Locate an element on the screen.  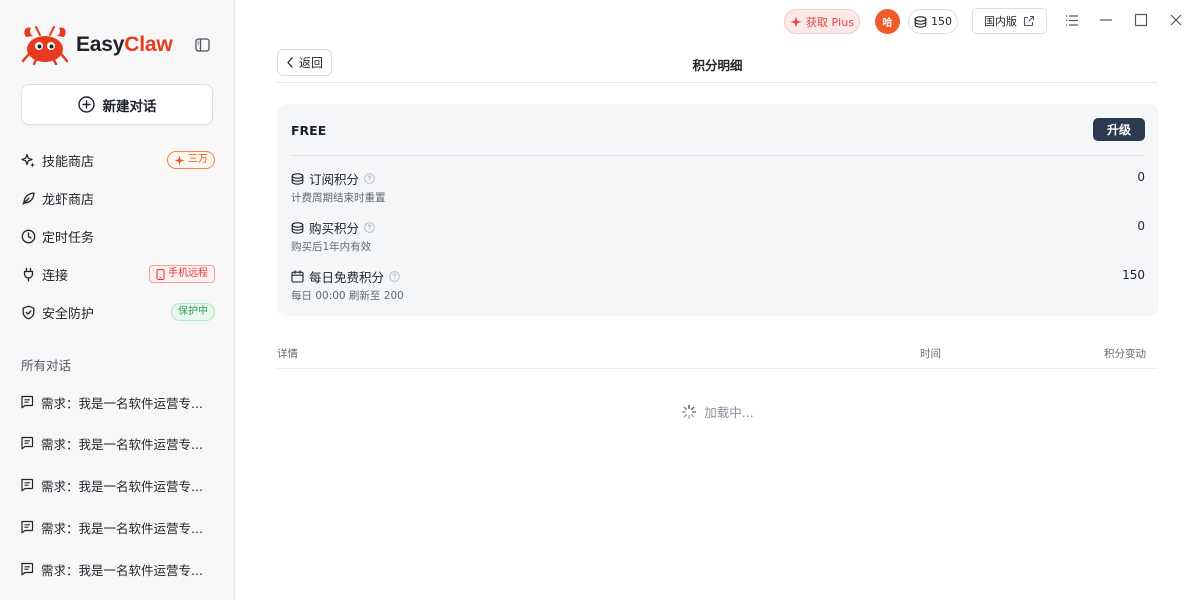
brand-logo: EasyClaw is located at coordinates (96, 45).